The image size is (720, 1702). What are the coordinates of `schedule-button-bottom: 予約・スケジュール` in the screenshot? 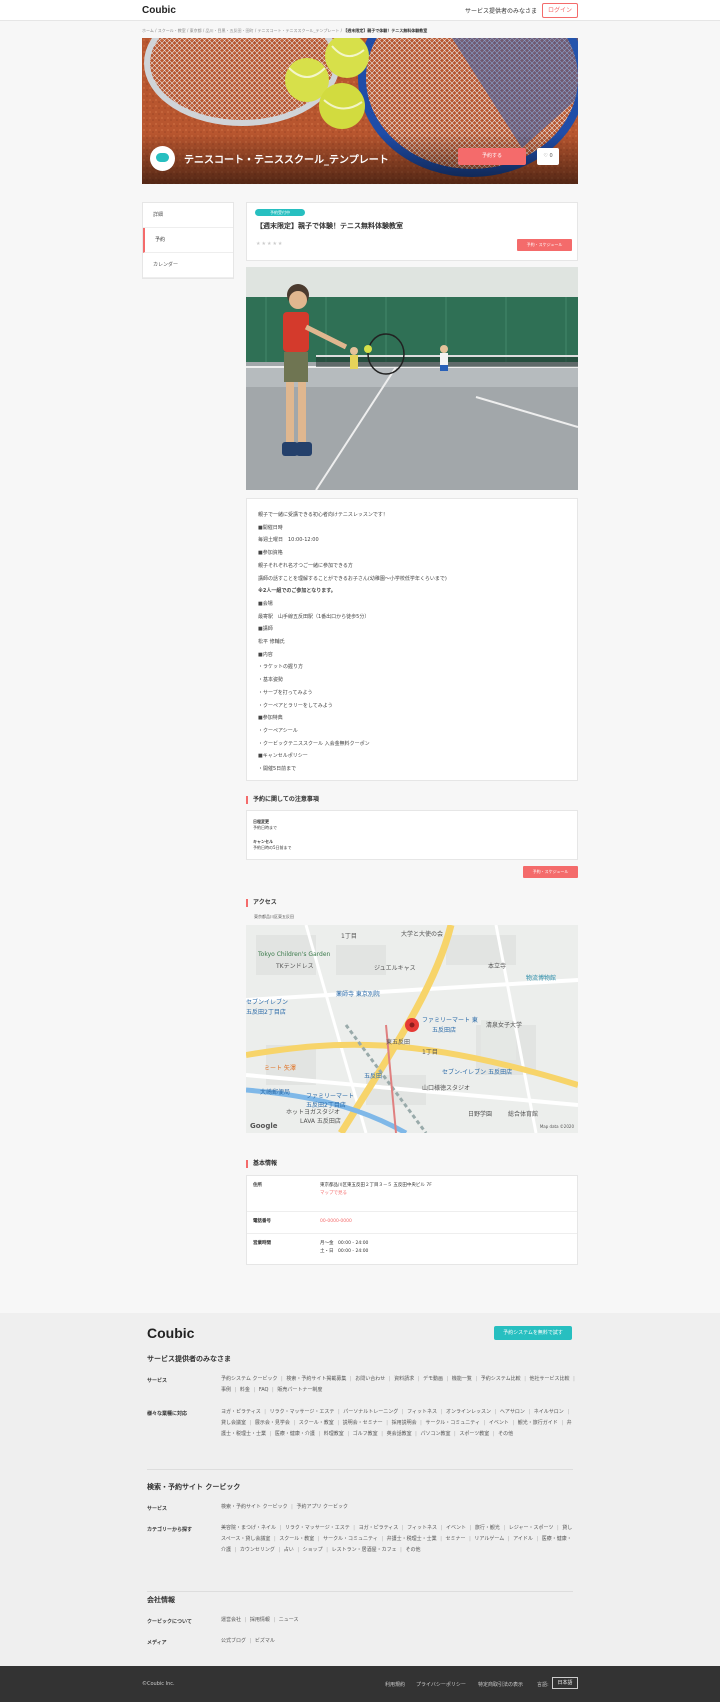 It's located at (550, 872).